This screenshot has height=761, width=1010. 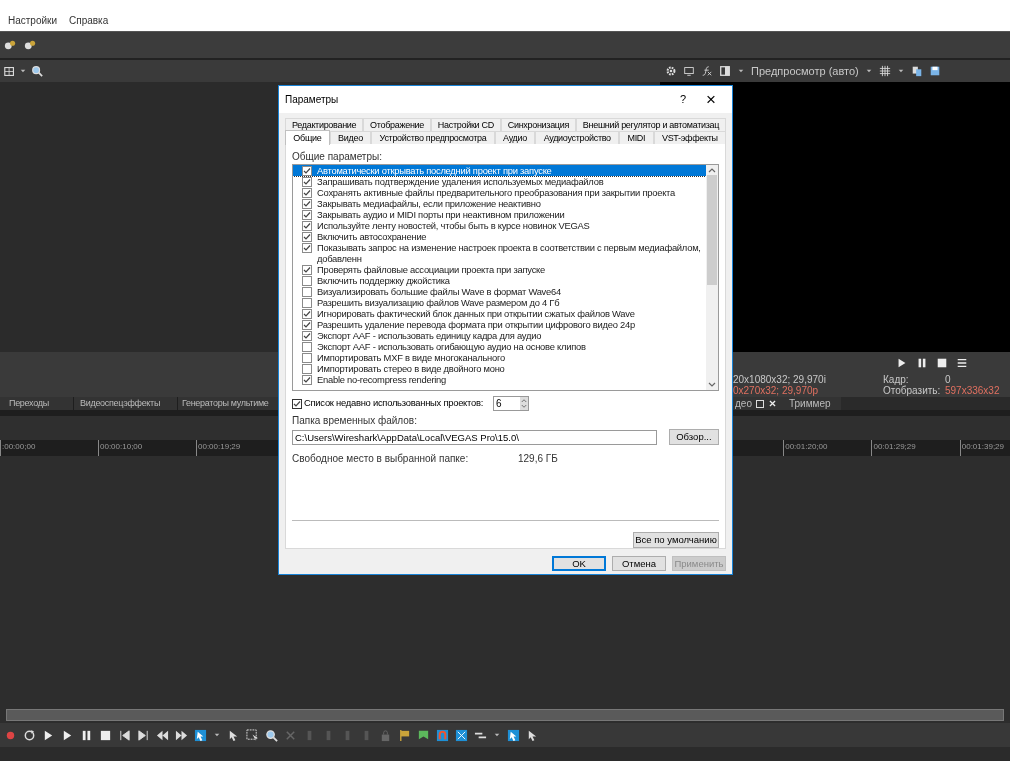 What do you see at coordinates (499, 313) in the screenshot?
I see `option-item: Игнорировать фактический блок данных при открытии сжатых файлов Wave` at bounding box center [499, 313].